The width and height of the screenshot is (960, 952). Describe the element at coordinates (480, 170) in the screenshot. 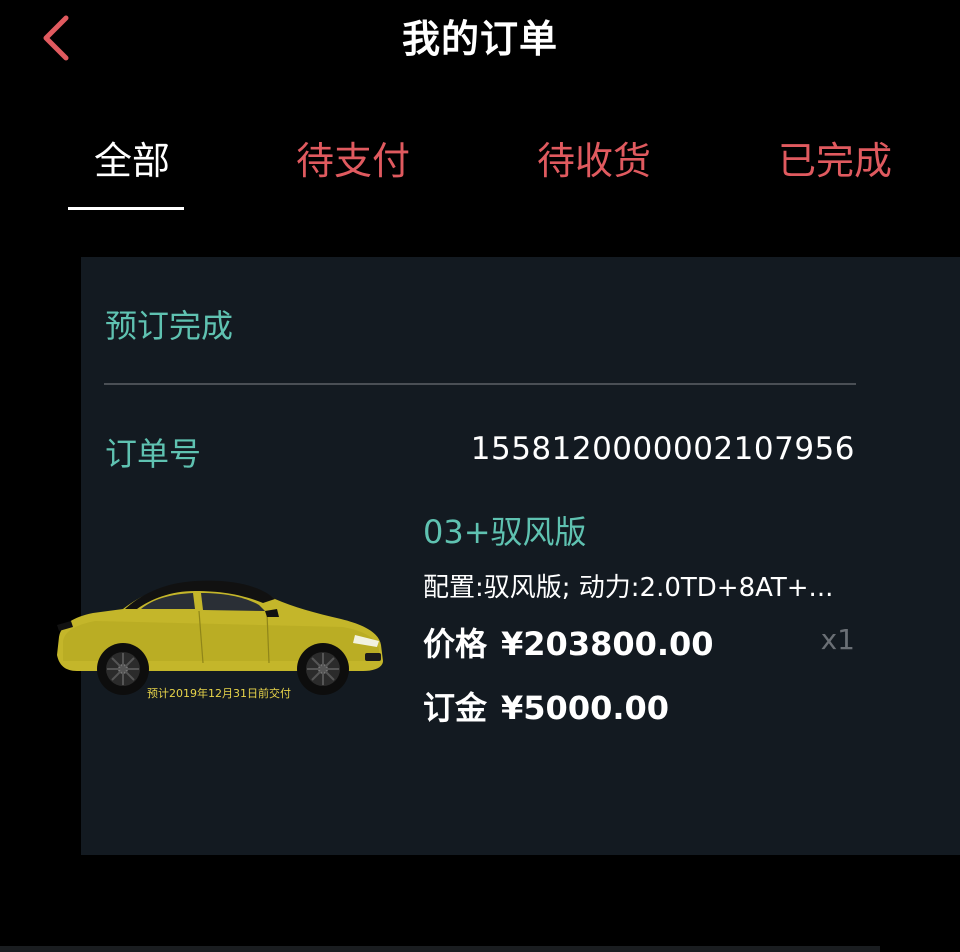

I see `order-tabs: 全部 待支付 待收货 已完成` at that location.